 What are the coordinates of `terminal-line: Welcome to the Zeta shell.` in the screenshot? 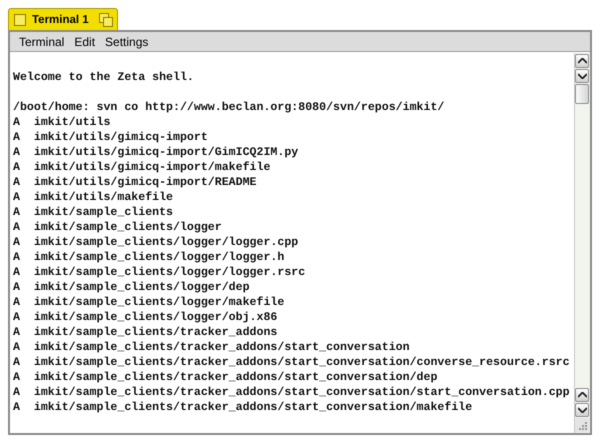 It's located at (104, 77).